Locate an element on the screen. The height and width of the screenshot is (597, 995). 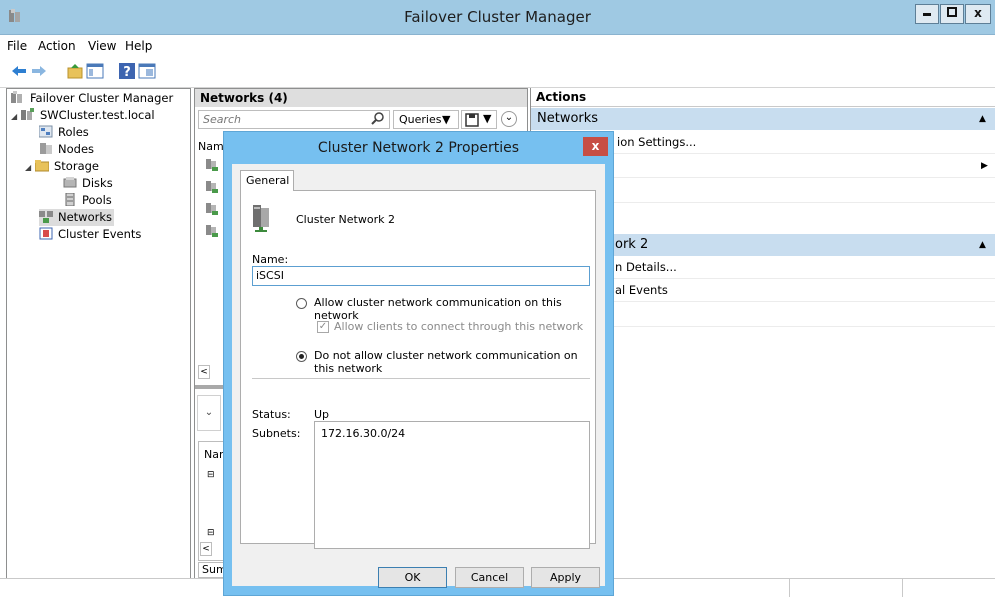
menu-bar: File Action View Help is located at coordinates (497, 46).